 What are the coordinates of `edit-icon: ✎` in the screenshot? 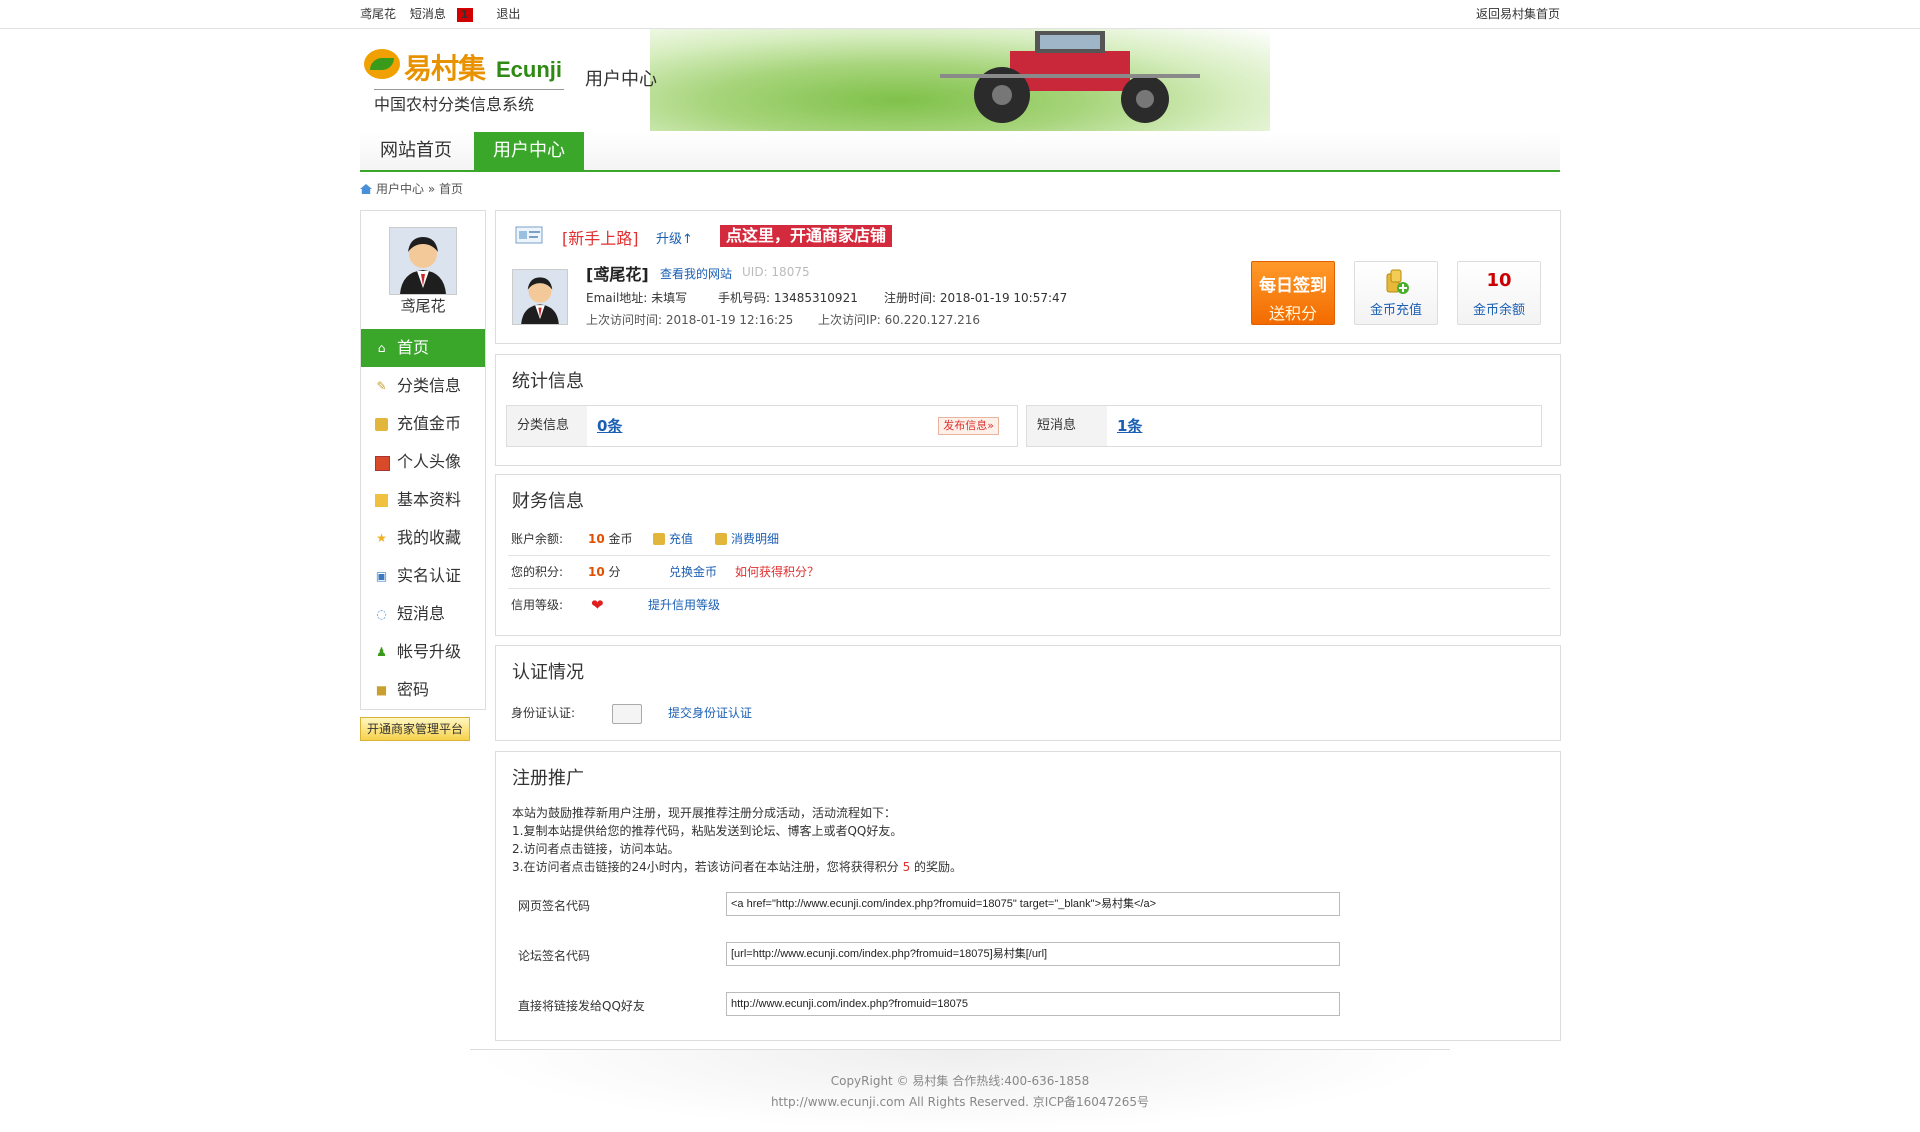 It's located at (381, 386).